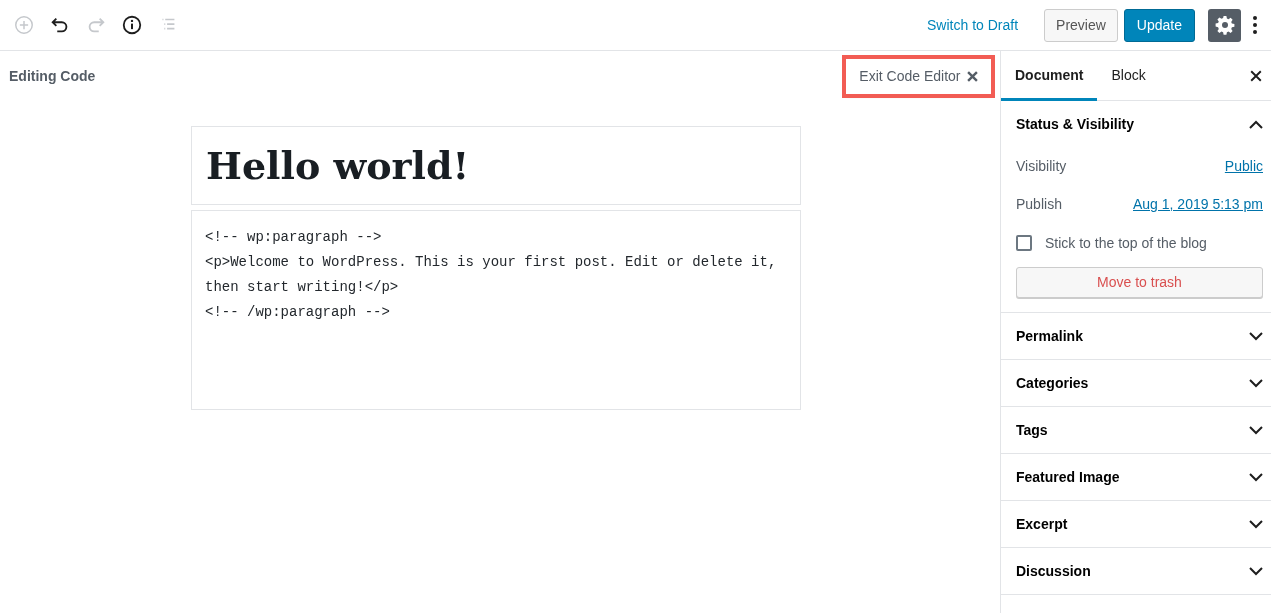 The height and width of the screenshot is (613, 1271). Describe the element at coordinates (1041, 166) in the screenshot. I see `field-label: Visibility` at that location.